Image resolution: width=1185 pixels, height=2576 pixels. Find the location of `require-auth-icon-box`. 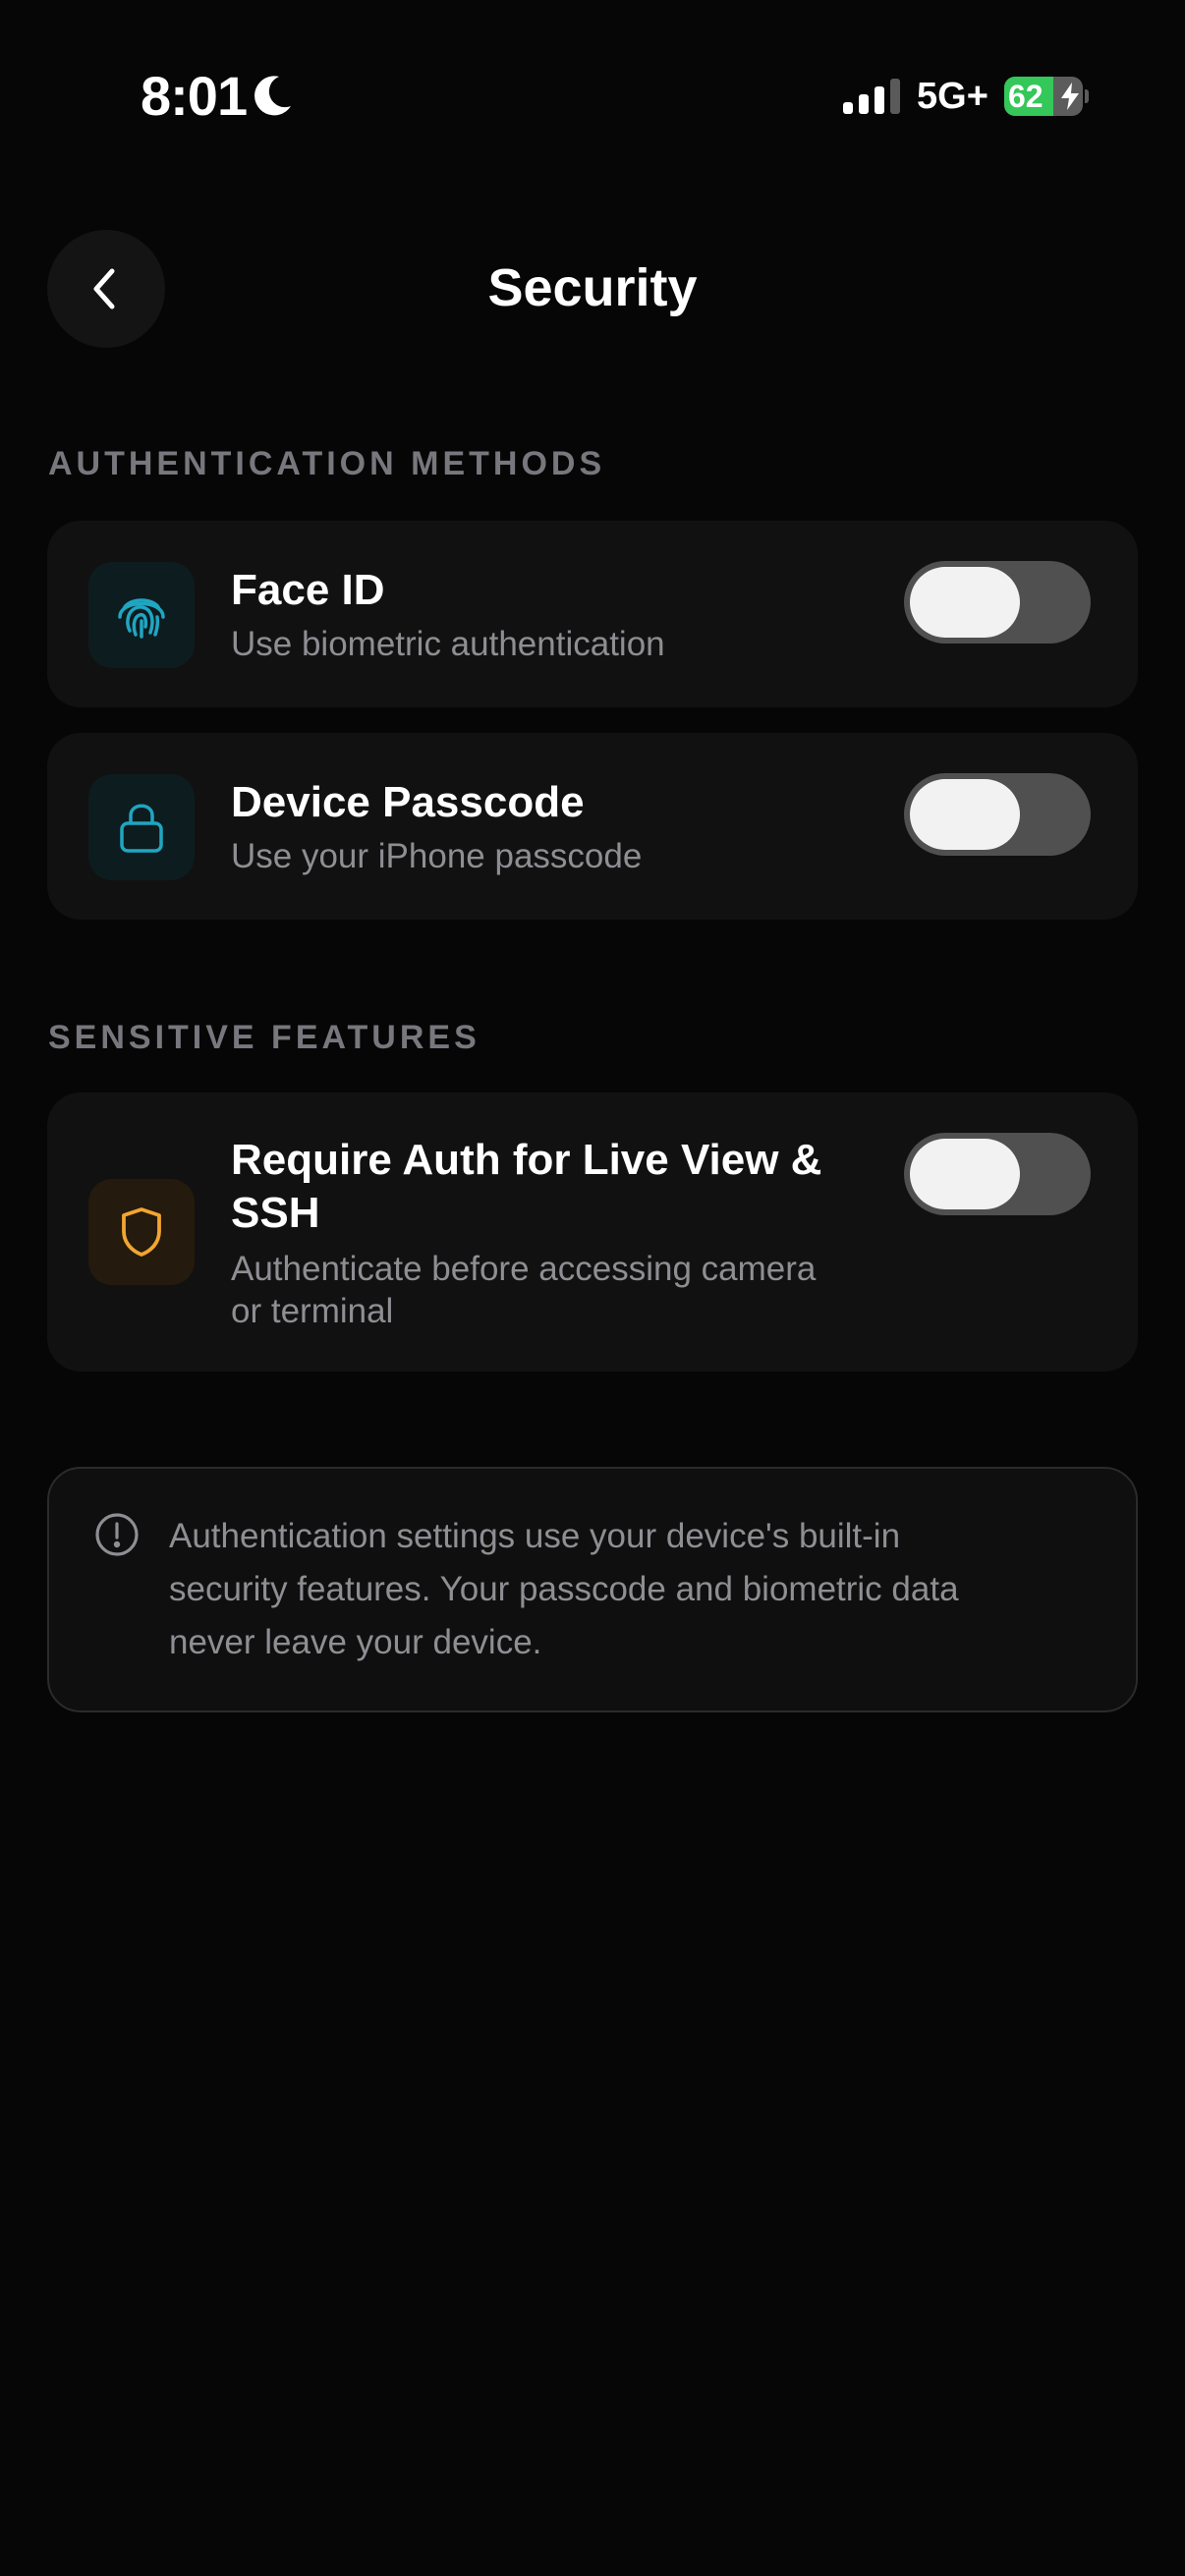

require-auth-icon-box is located at coordinates (141, 1232).